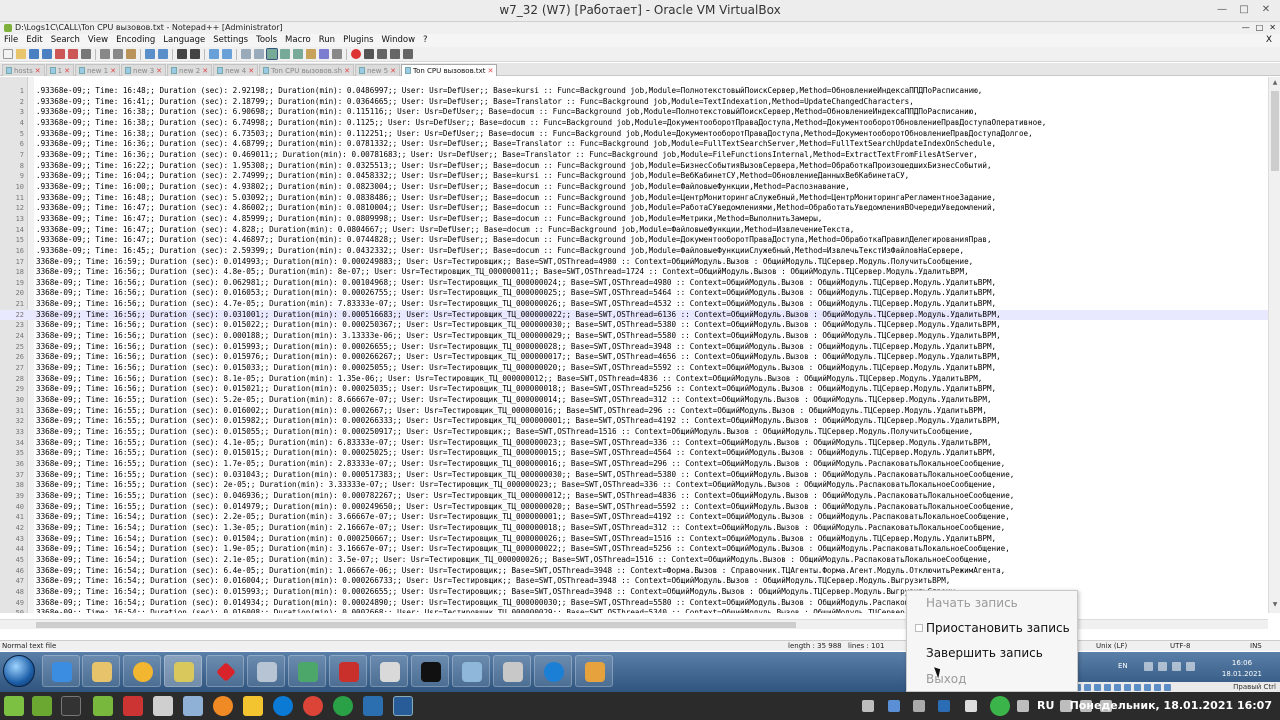 The image size is (1280, 720). What do you see at coordinates (389, 671) in the screenshot?
I see `taskbar-app9` at bounding box center [389, 671].